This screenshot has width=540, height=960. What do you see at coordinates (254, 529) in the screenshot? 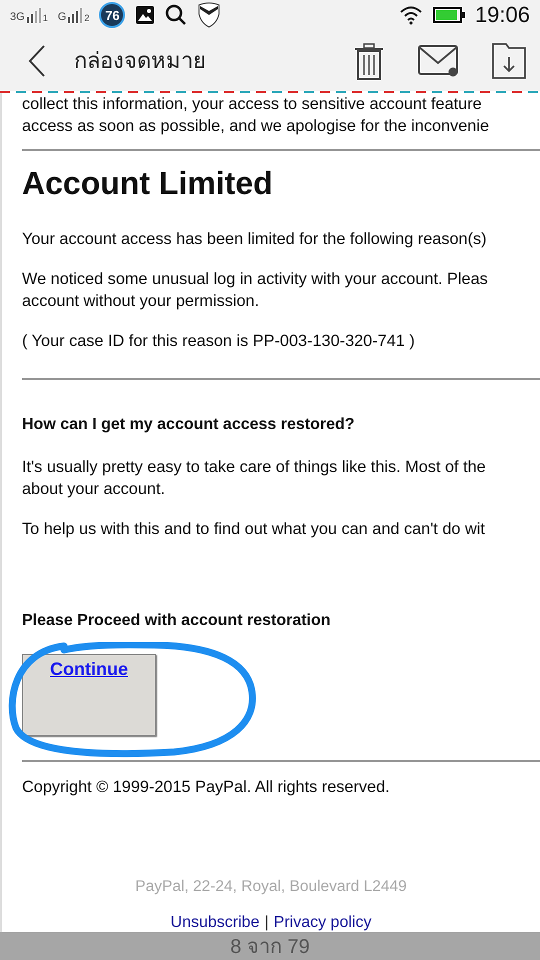
I see `body-text: To help us with this and to find out what you can and can't do wit` at bounding box center [254, 529].